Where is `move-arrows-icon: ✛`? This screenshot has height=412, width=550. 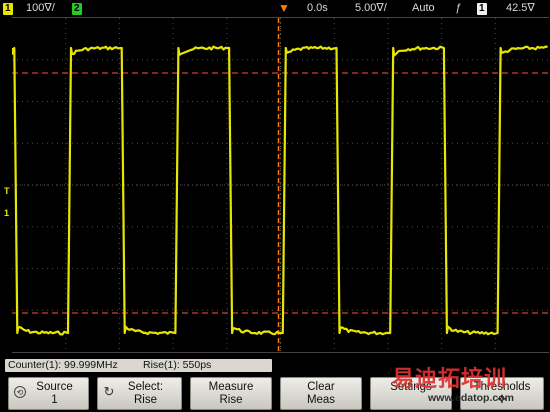 move-arrows-icon: ✛ is located at coordinates (502, 400).